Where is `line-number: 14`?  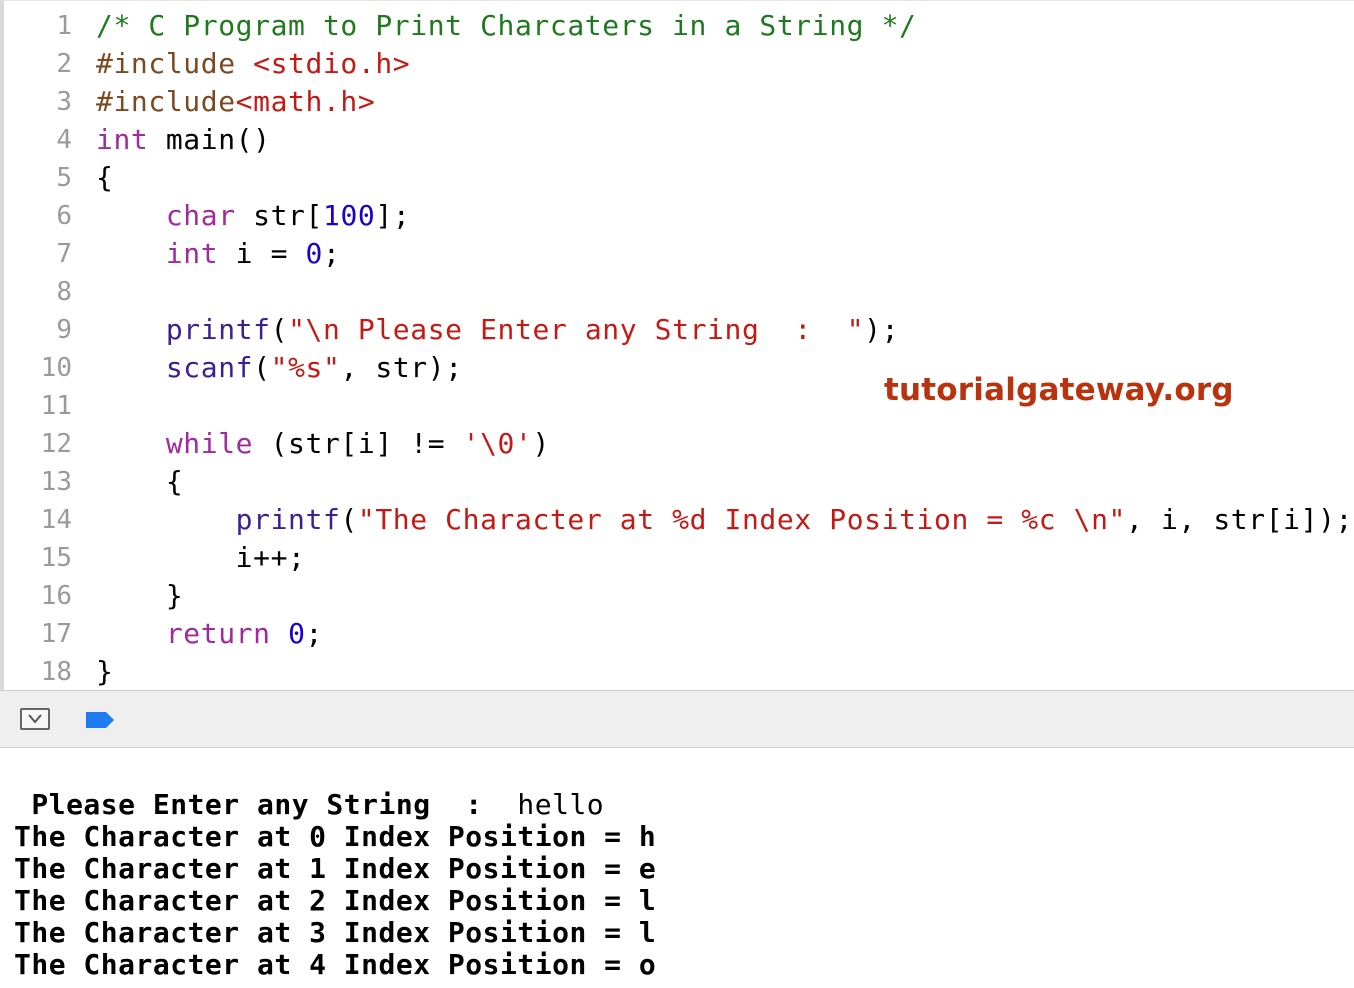
line-number: 14 is located at coordinates (56, 520).